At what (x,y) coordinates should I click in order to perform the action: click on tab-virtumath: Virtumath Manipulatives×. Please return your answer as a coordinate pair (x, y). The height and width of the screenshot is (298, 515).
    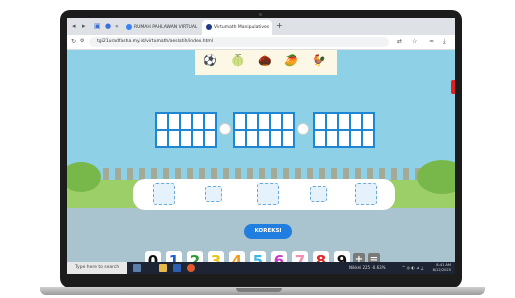
    Looking at the image, I should click on (237, 27).